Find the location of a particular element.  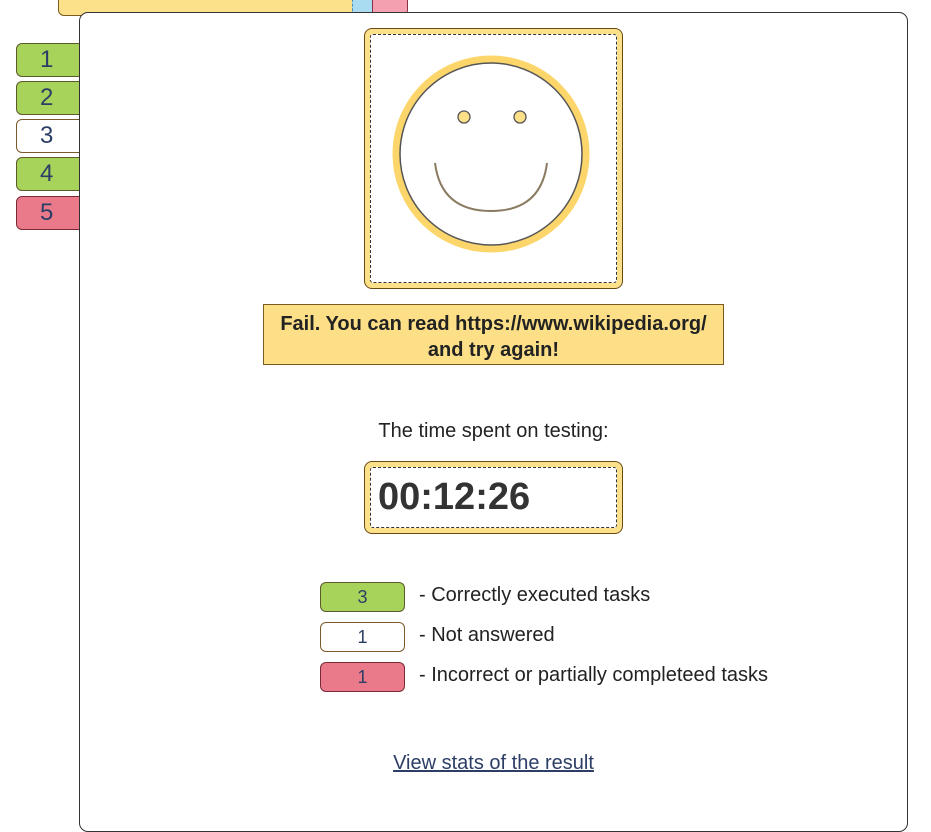

task-tab-5: 5 is located at coordinates (51, 213).